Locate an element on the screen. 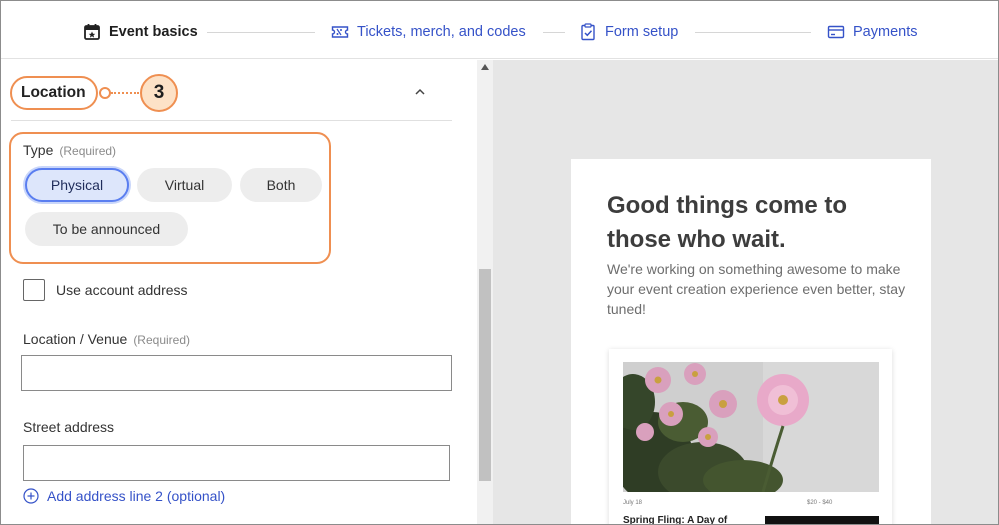 This screenshot has height=525, width=999. venue-label: Location / Venue (Required) is located at coordinates (106, 339).